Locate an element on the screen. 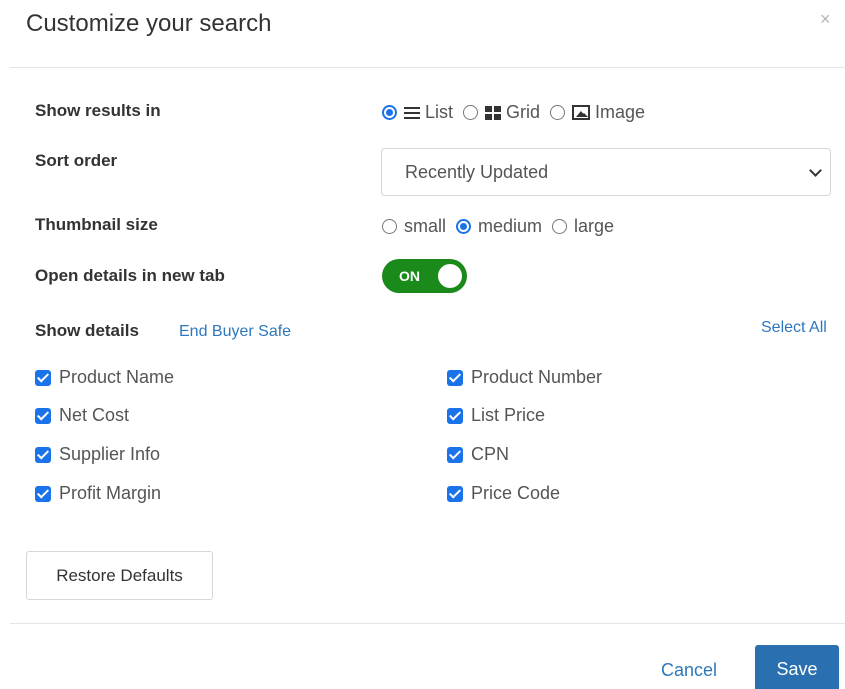  radio-image: Image is located at coordinates (597, 112).